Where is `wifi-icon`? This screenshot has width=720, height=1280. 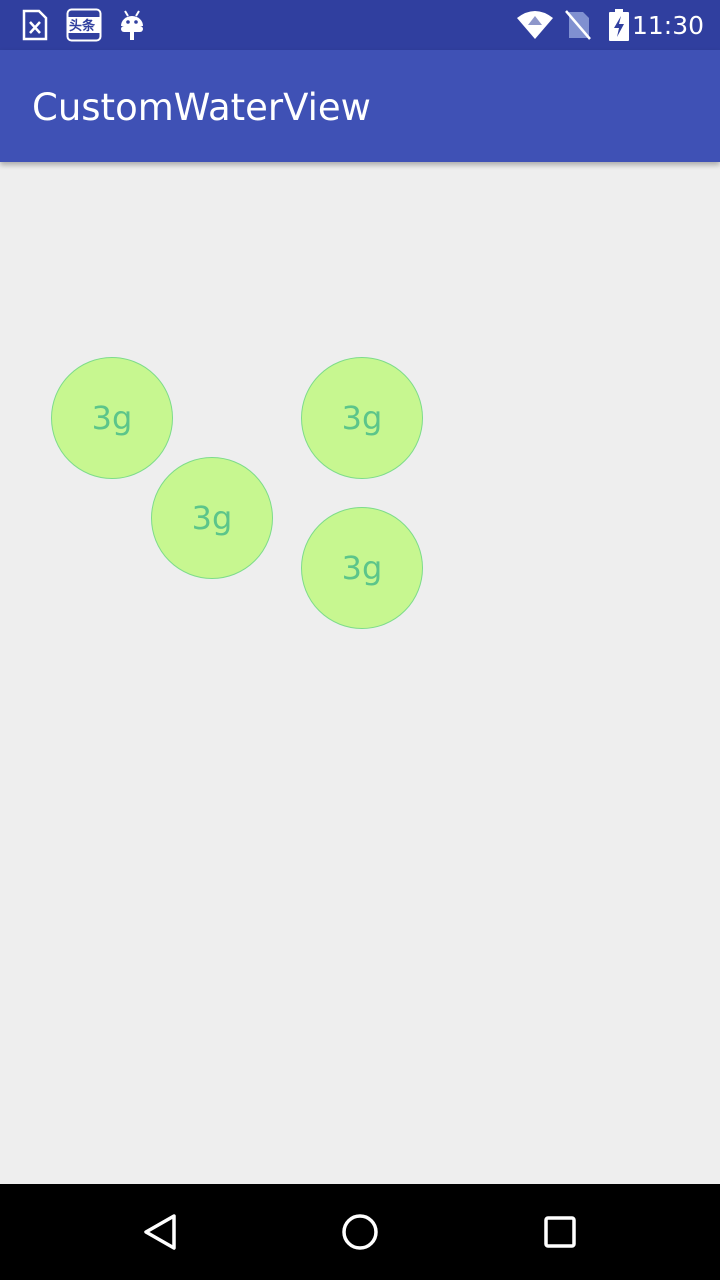
wifi-icon is located at coordinates (535, 26).